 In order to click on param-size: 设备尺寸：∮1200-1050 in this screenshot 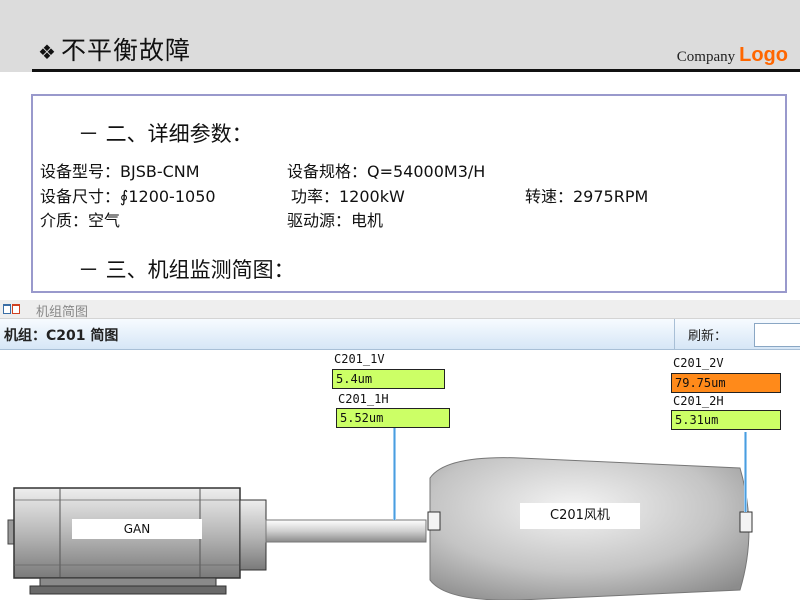, I will do `click(128, 196)`.